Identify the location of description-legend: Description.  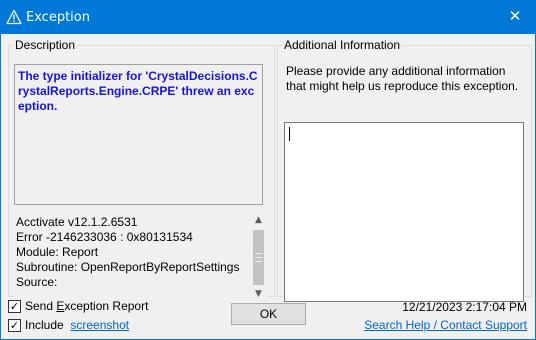
(45, 45).